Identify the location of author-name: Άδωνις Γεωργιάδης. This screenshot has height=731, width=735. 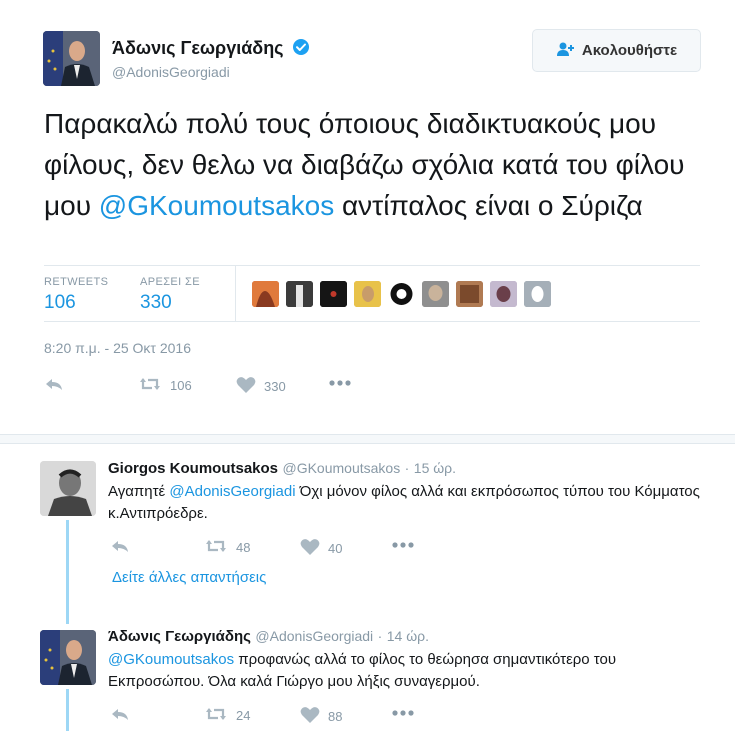
(198, 48).